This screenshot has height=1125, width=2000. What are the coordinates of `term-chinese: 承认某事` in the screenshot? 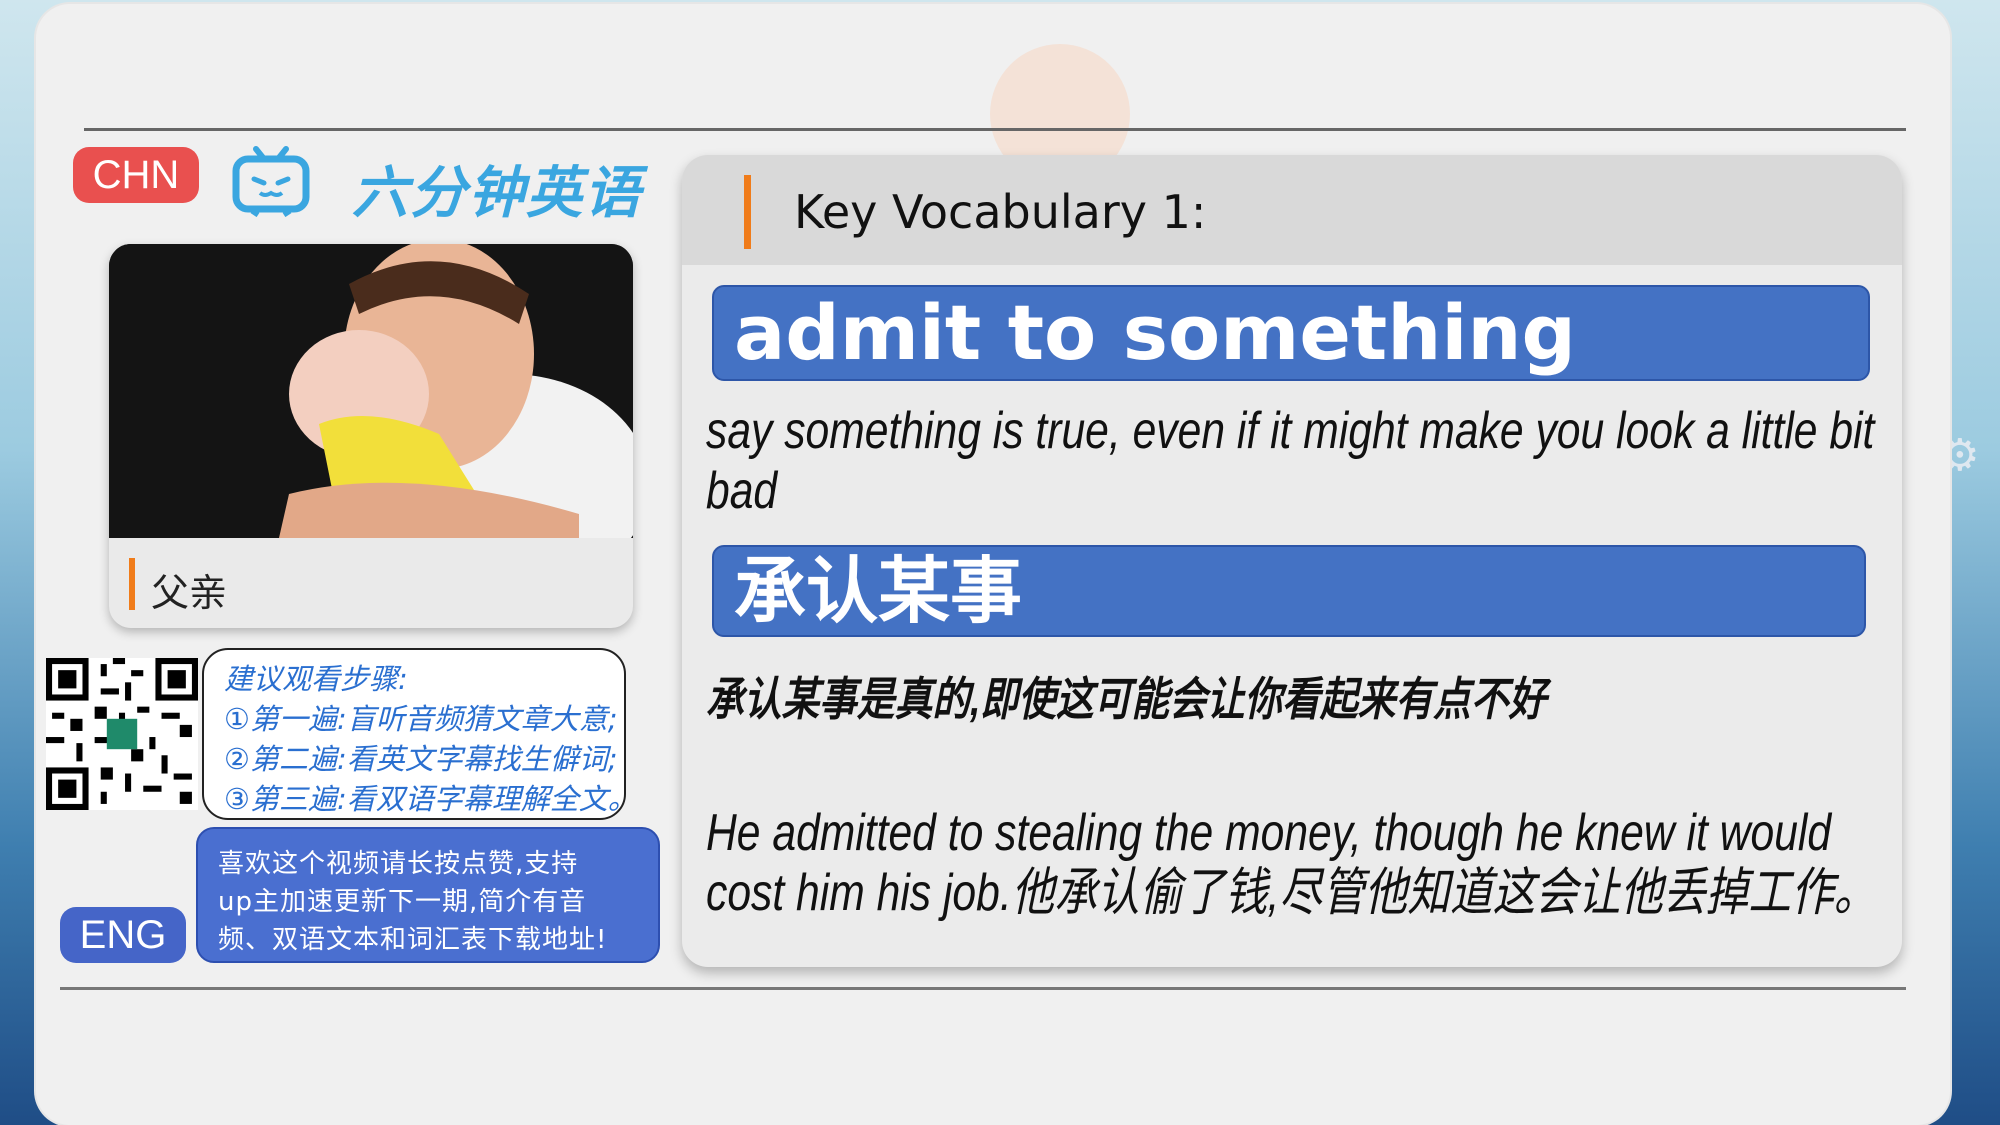 It's located at (878, 591).